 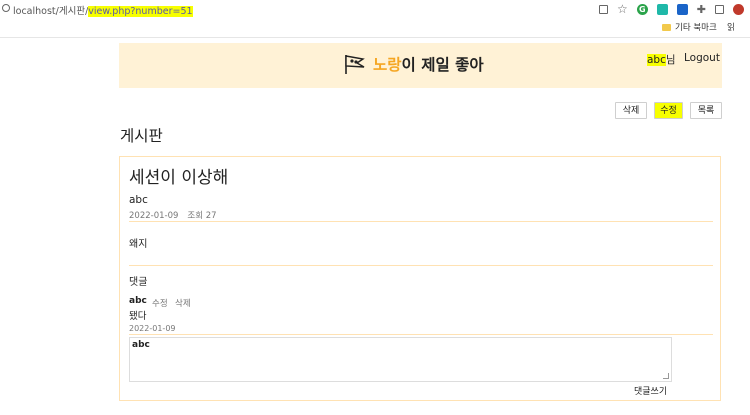 I want to click on bookmark-folder: 기타 북마크, so click(x=689, y=27).